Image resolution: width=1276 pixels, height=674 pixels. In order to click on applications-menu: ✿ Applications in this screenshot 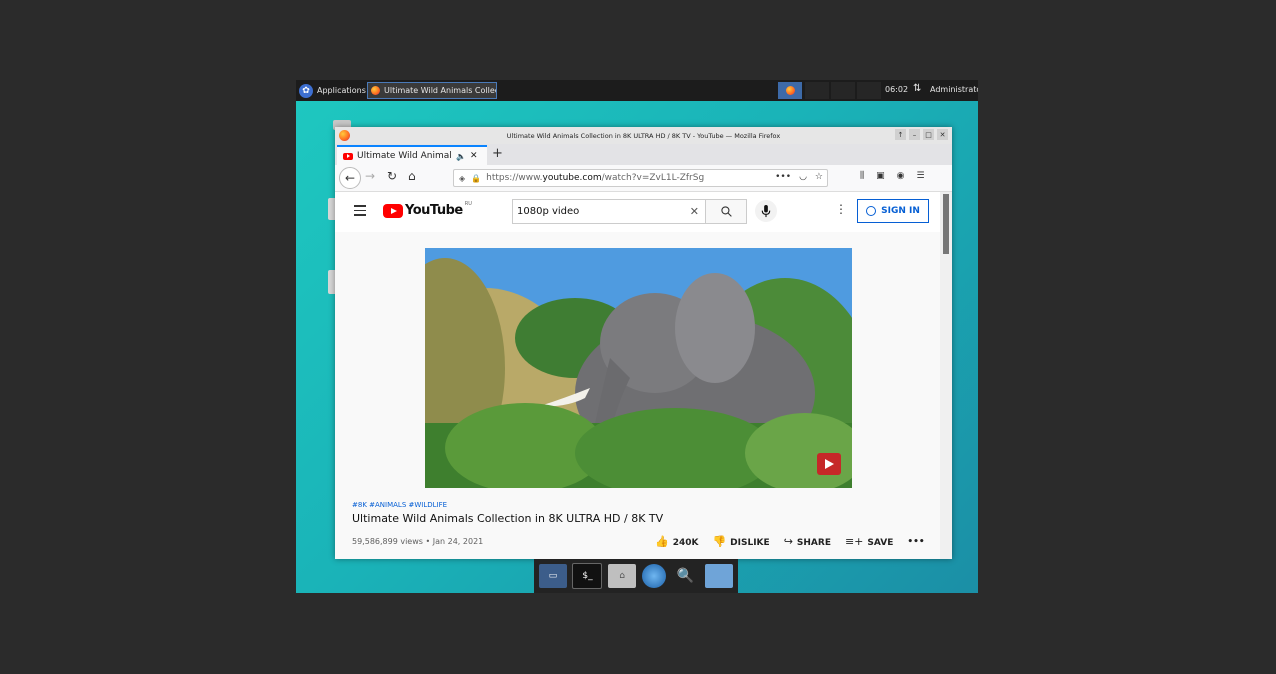, I will do `click(332, 90)`.